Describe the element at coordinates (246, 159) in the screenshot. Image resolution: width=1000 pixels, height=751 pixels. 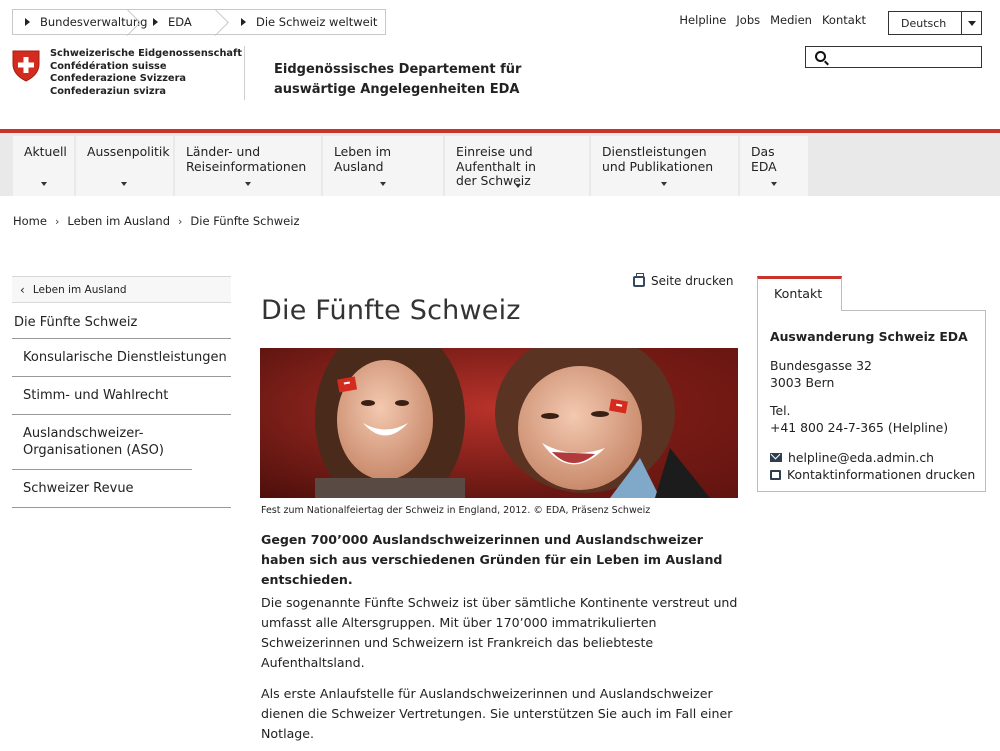
I see `nav-label: Länder- und Reiseinformationen` at that location.